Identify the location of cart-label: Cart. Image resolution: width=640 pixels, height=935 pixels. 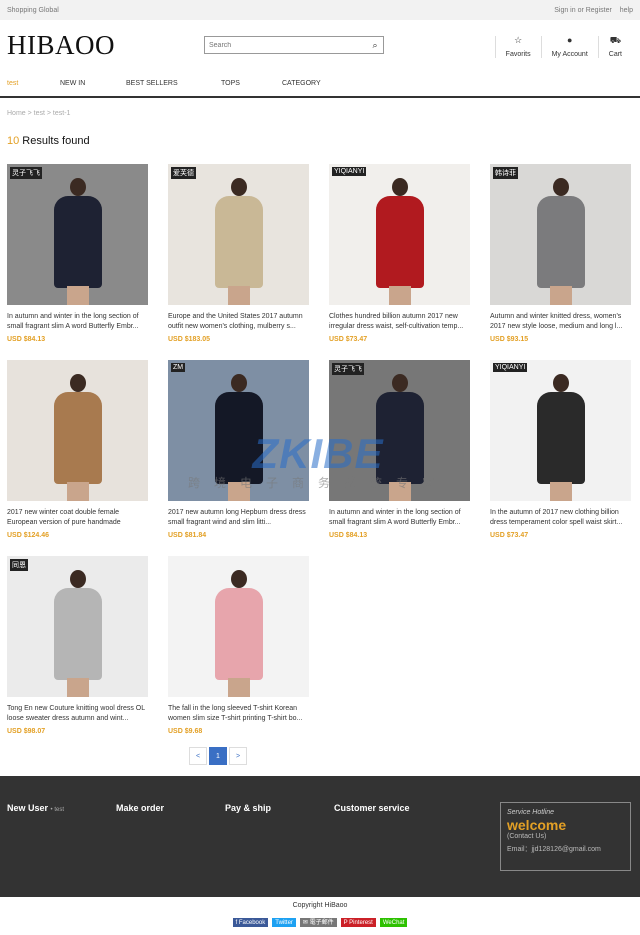
(615, 54).